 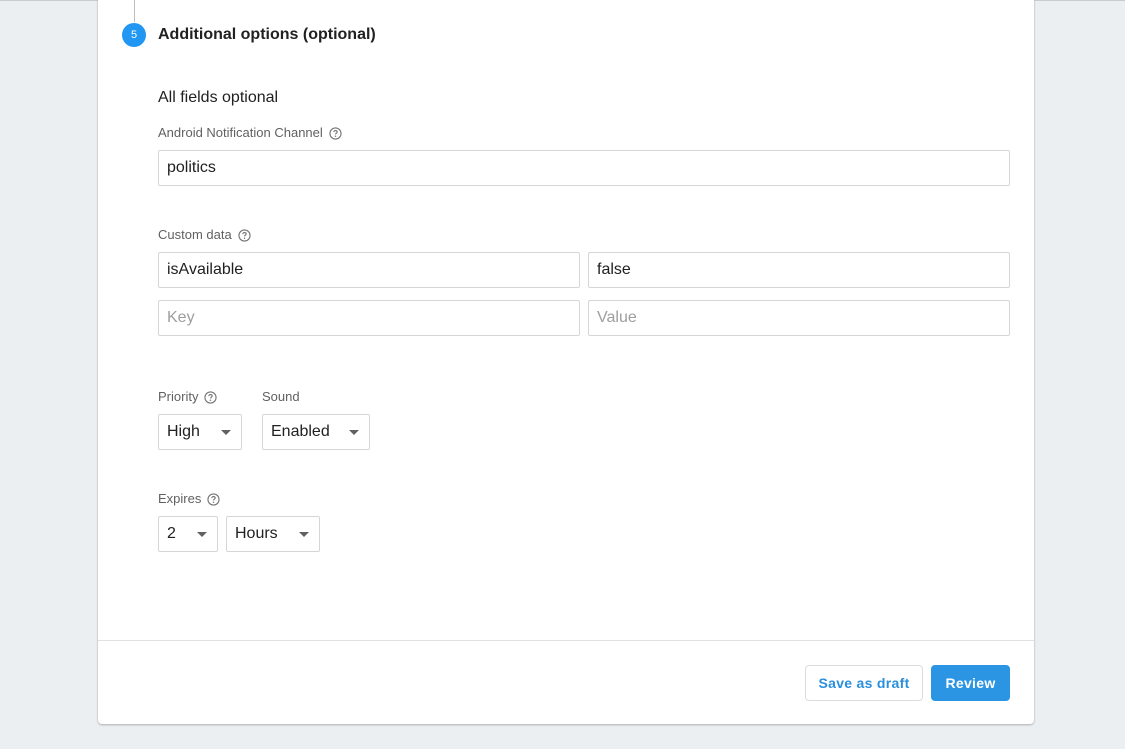 I want to click on step-connector-line, so click(x=134, y=11).